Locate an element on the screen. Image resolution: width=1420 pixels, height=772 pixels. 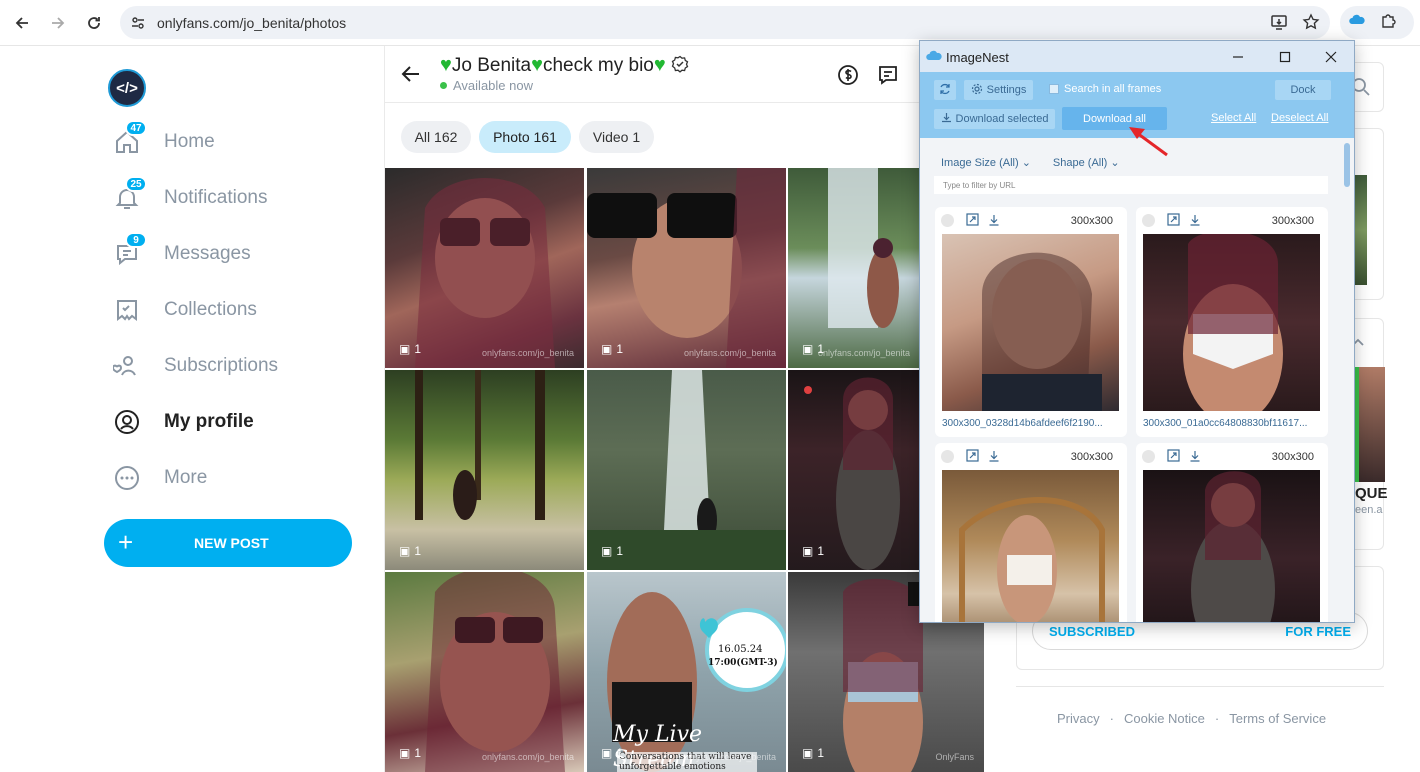
dock-button: Dock is located at coordinates (1303, 90).